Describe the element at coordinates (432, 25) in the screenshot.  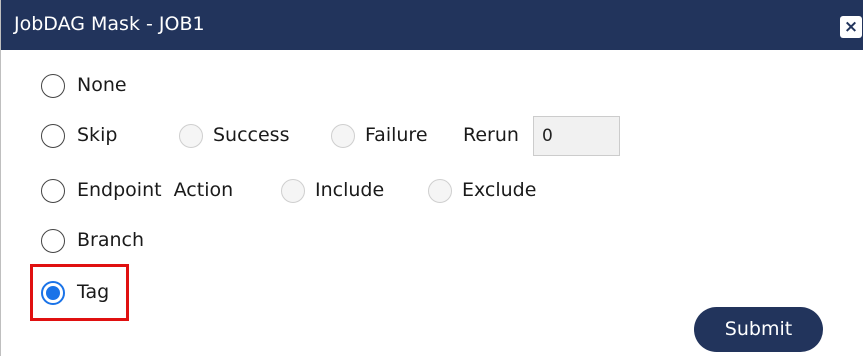
I see `dialog-titlebar: JobDAG Mask - JOB1 ×` at that location.